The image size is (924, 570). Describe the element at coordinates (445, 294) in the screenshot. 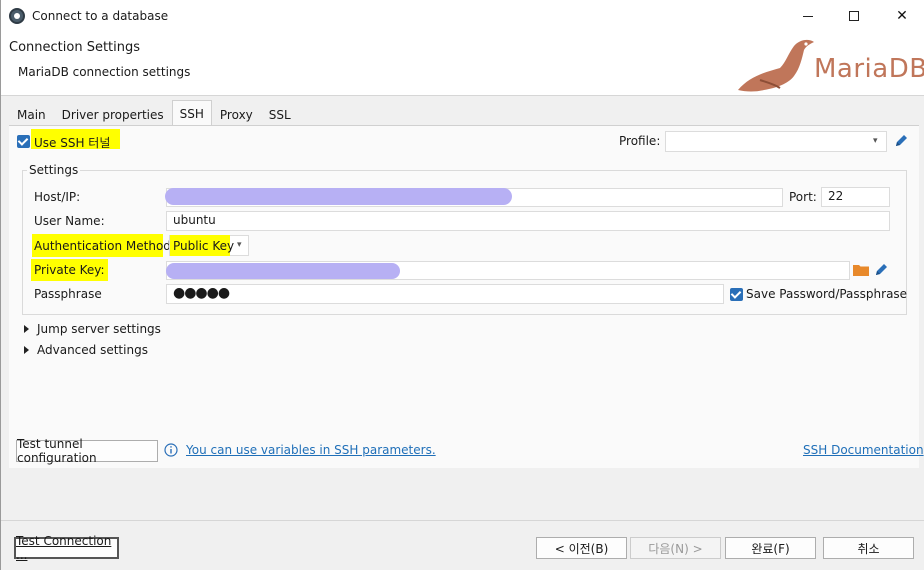

I see `passphrase-input: ●●●●●` at that location.